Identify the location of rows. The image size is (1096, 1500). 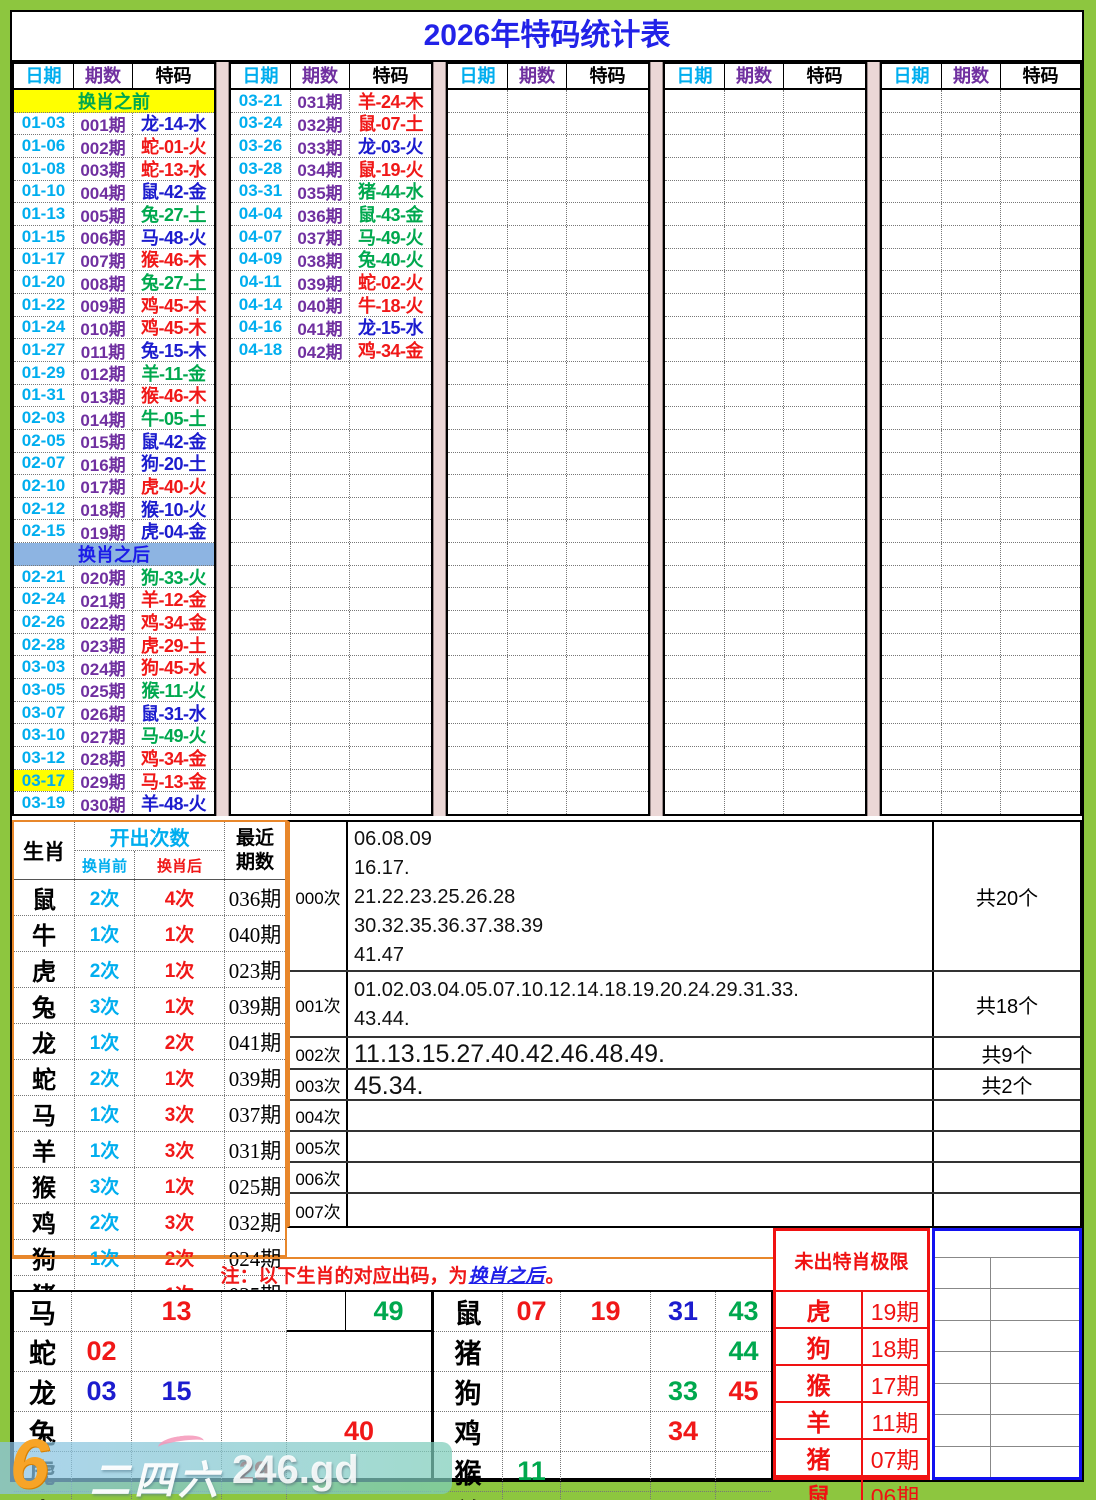
(981, 452).